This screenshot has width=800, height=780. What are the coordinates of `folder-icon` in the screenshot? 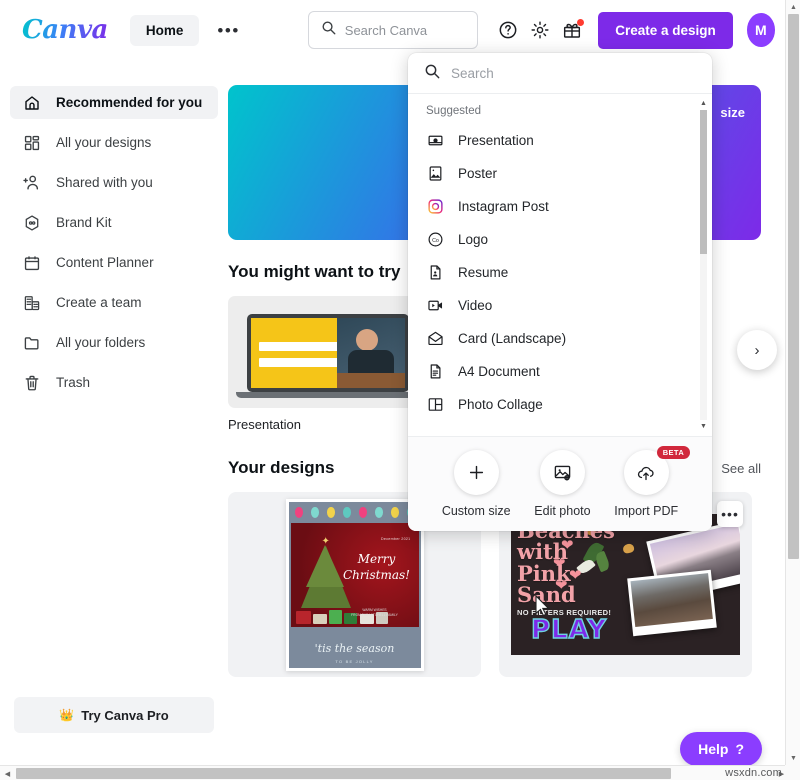 It's located at (31, 342).